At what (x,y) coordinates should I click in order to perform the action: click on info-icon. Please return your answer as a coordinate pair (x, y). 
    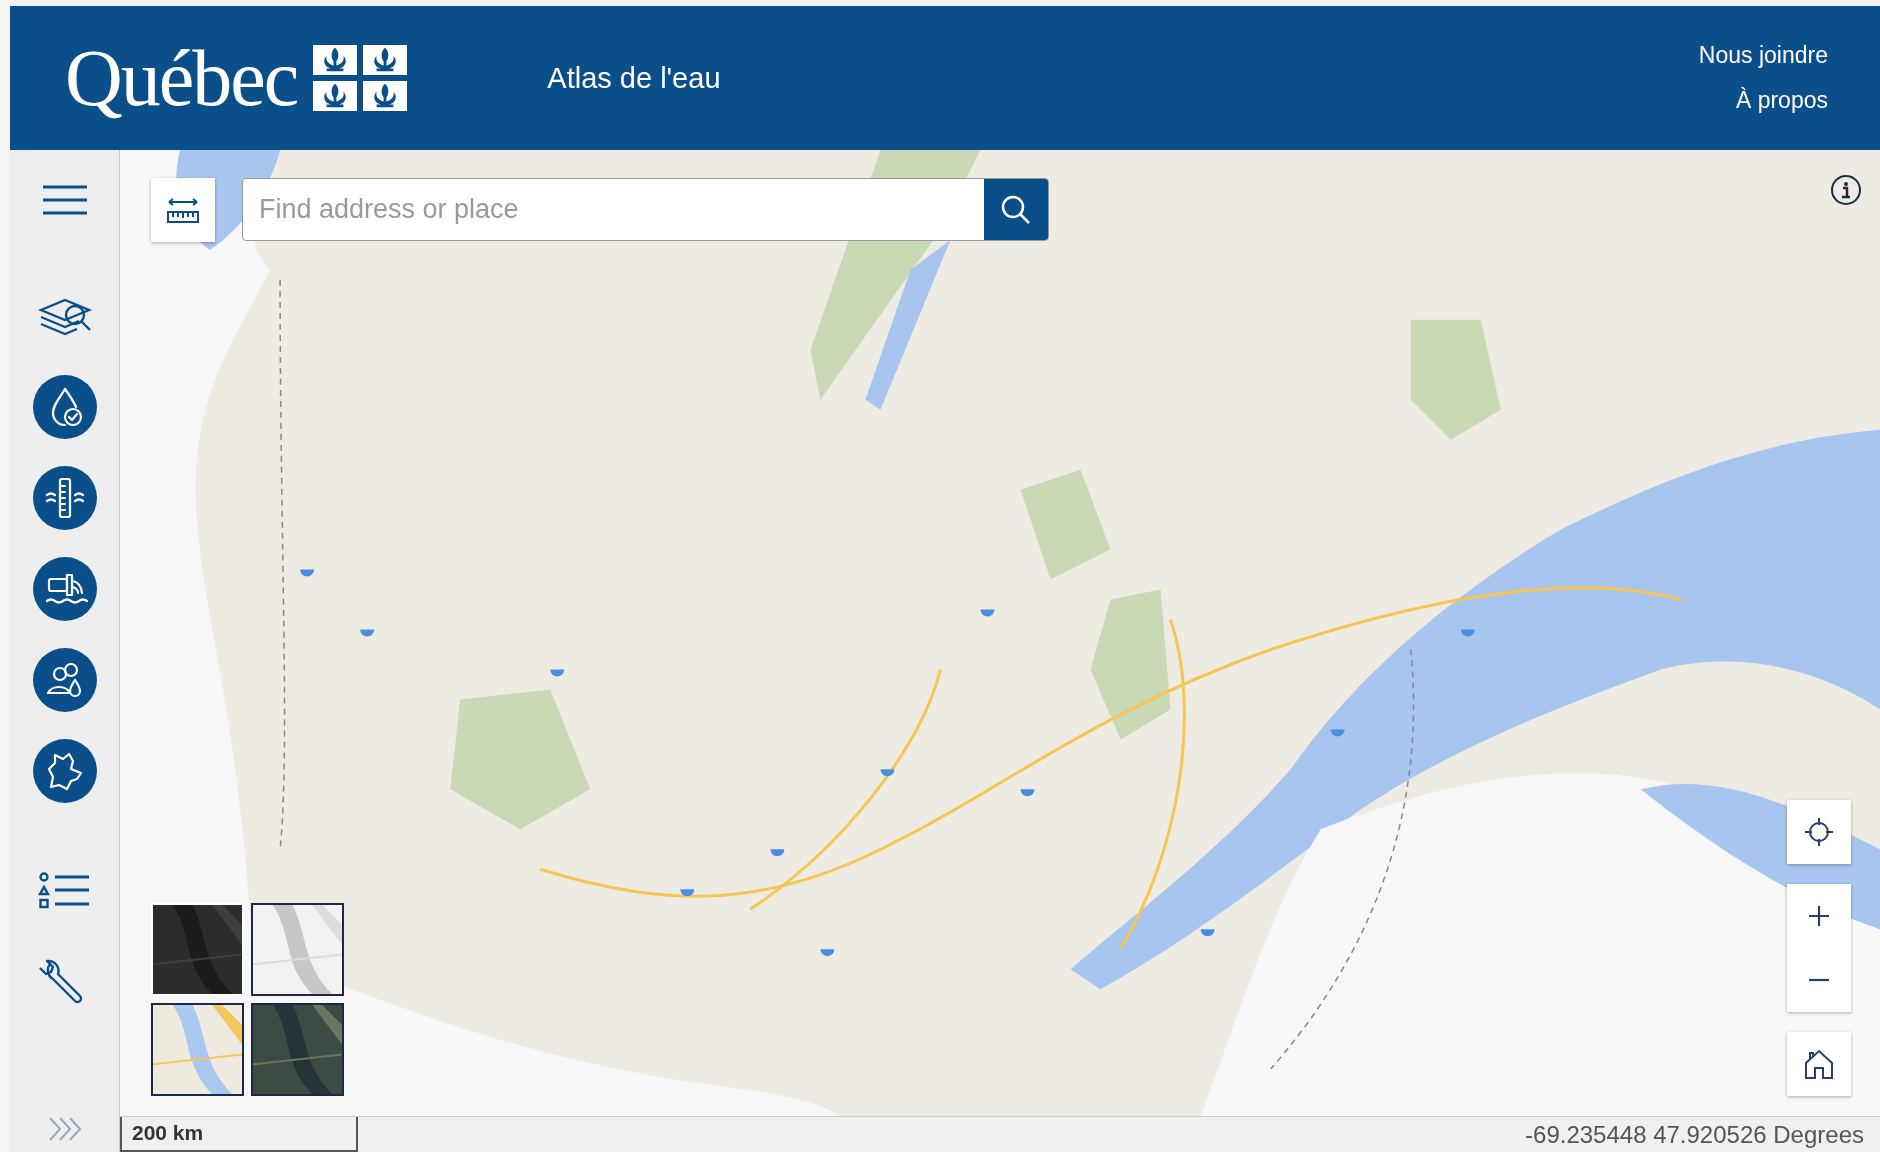
    Looking at the image, I should click on (1846, 190).